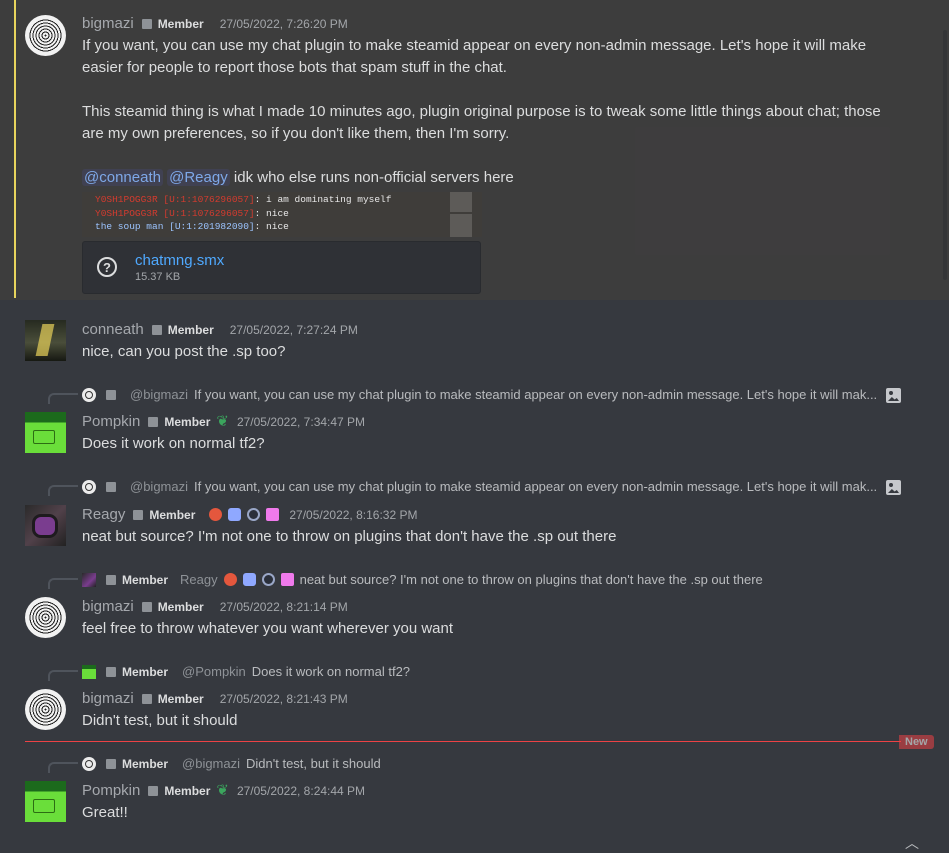  Describe the element at coordinates (220, 329) in the screenshot. I see `message-header: conneath Member 27/05/2022, 7:27:24 PM` at that location.